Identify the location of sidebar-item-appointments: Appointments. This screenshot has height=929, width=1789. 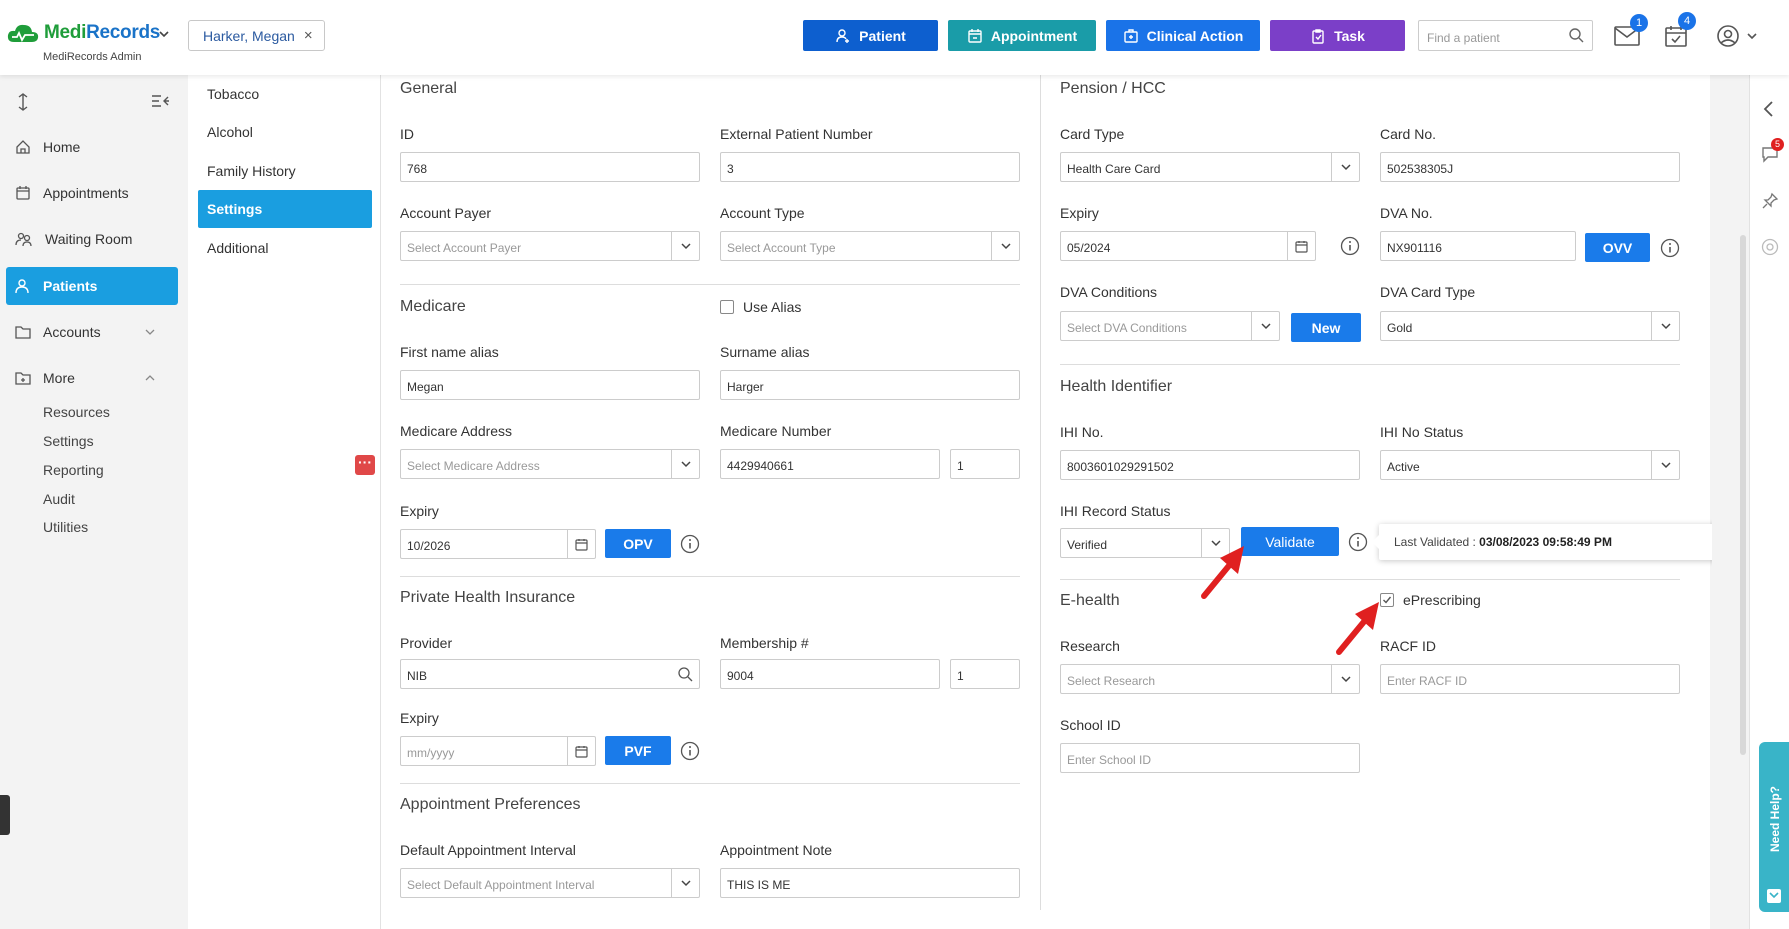
(92, 193).